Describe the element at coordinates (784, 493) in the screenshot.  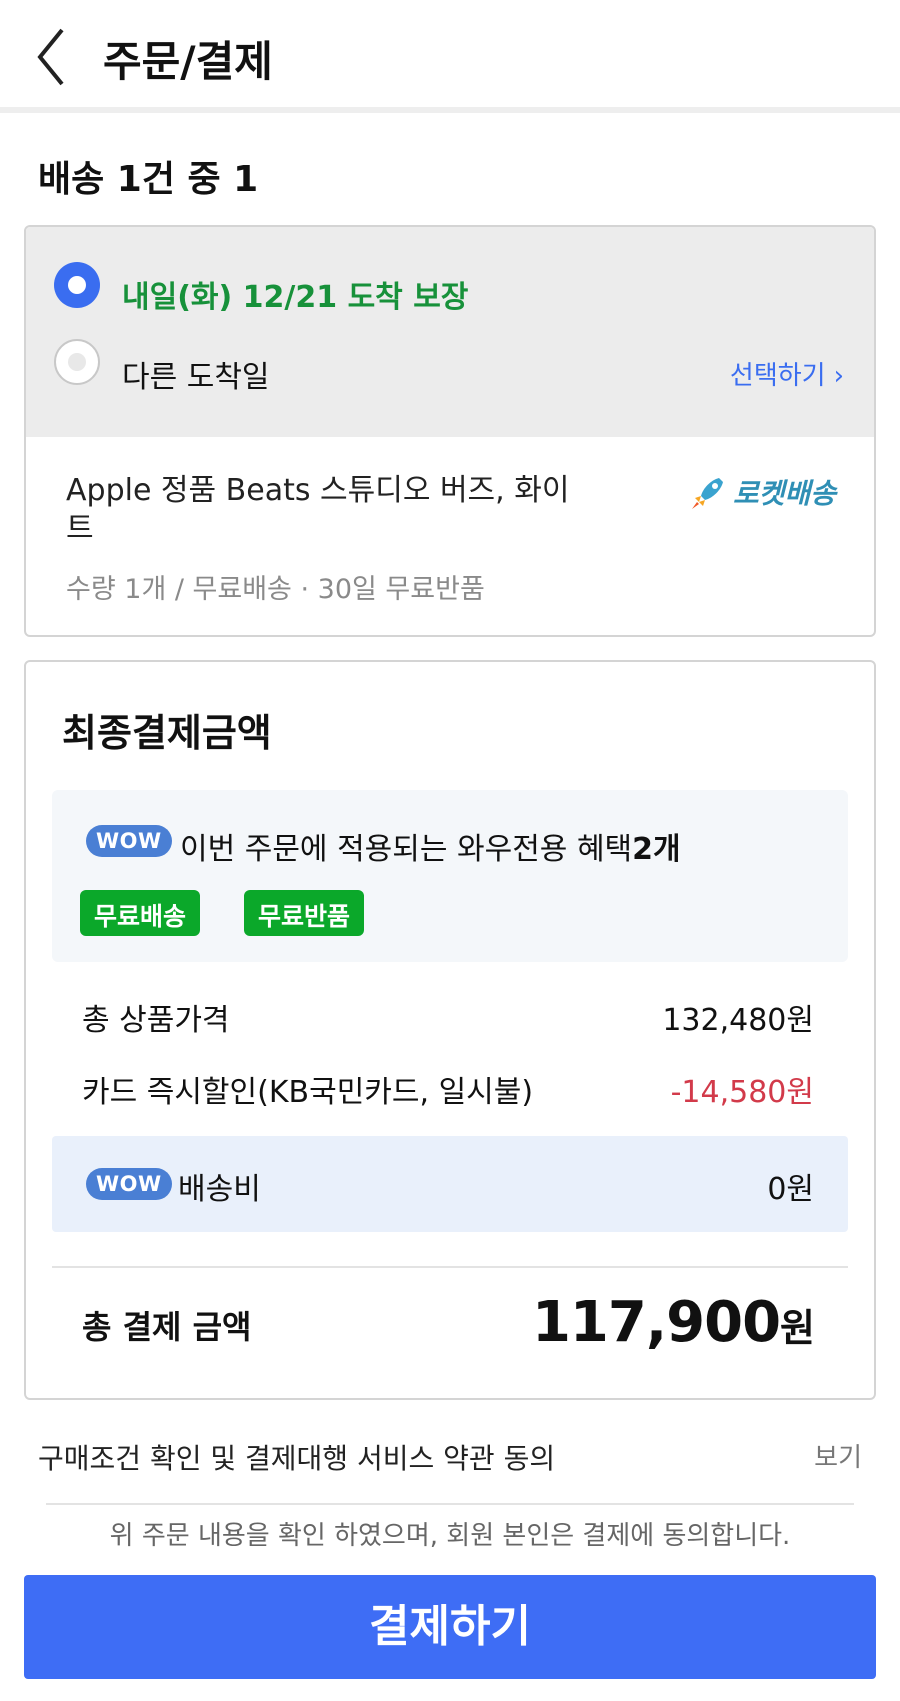
I see `rocket-delivery-label: 로켓배송` at that location.